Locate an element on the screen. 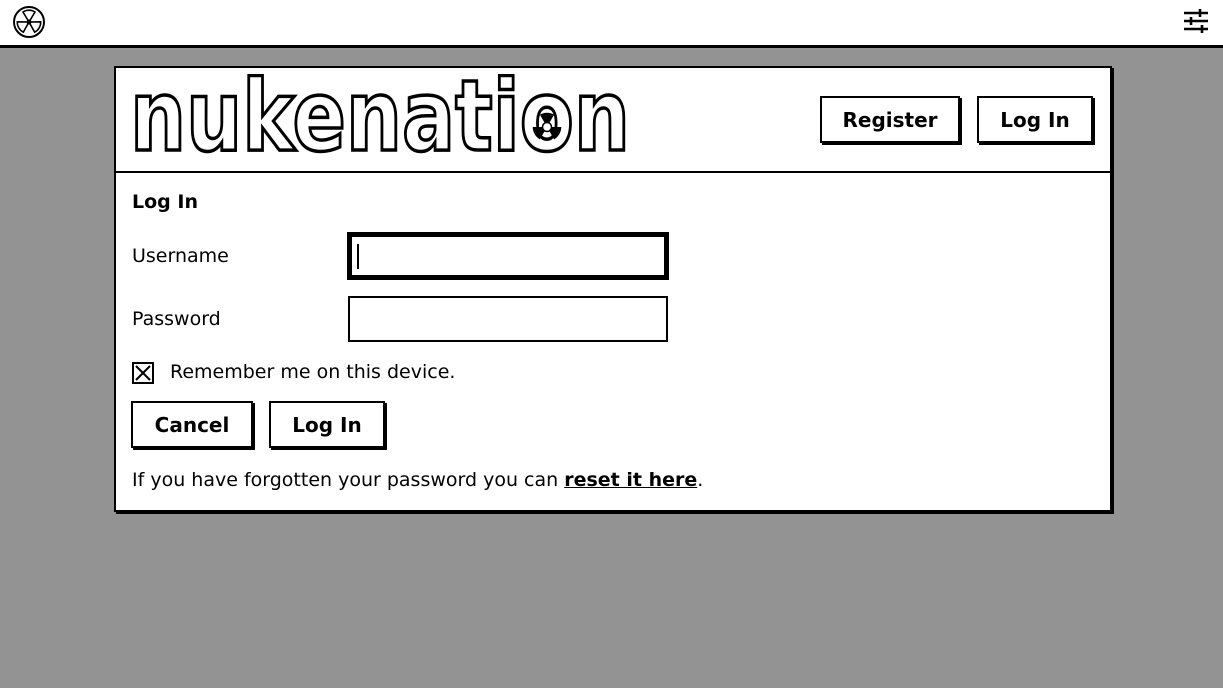 The image size is (1223, 688). radiation-icon is located at coordinates (29, 22).